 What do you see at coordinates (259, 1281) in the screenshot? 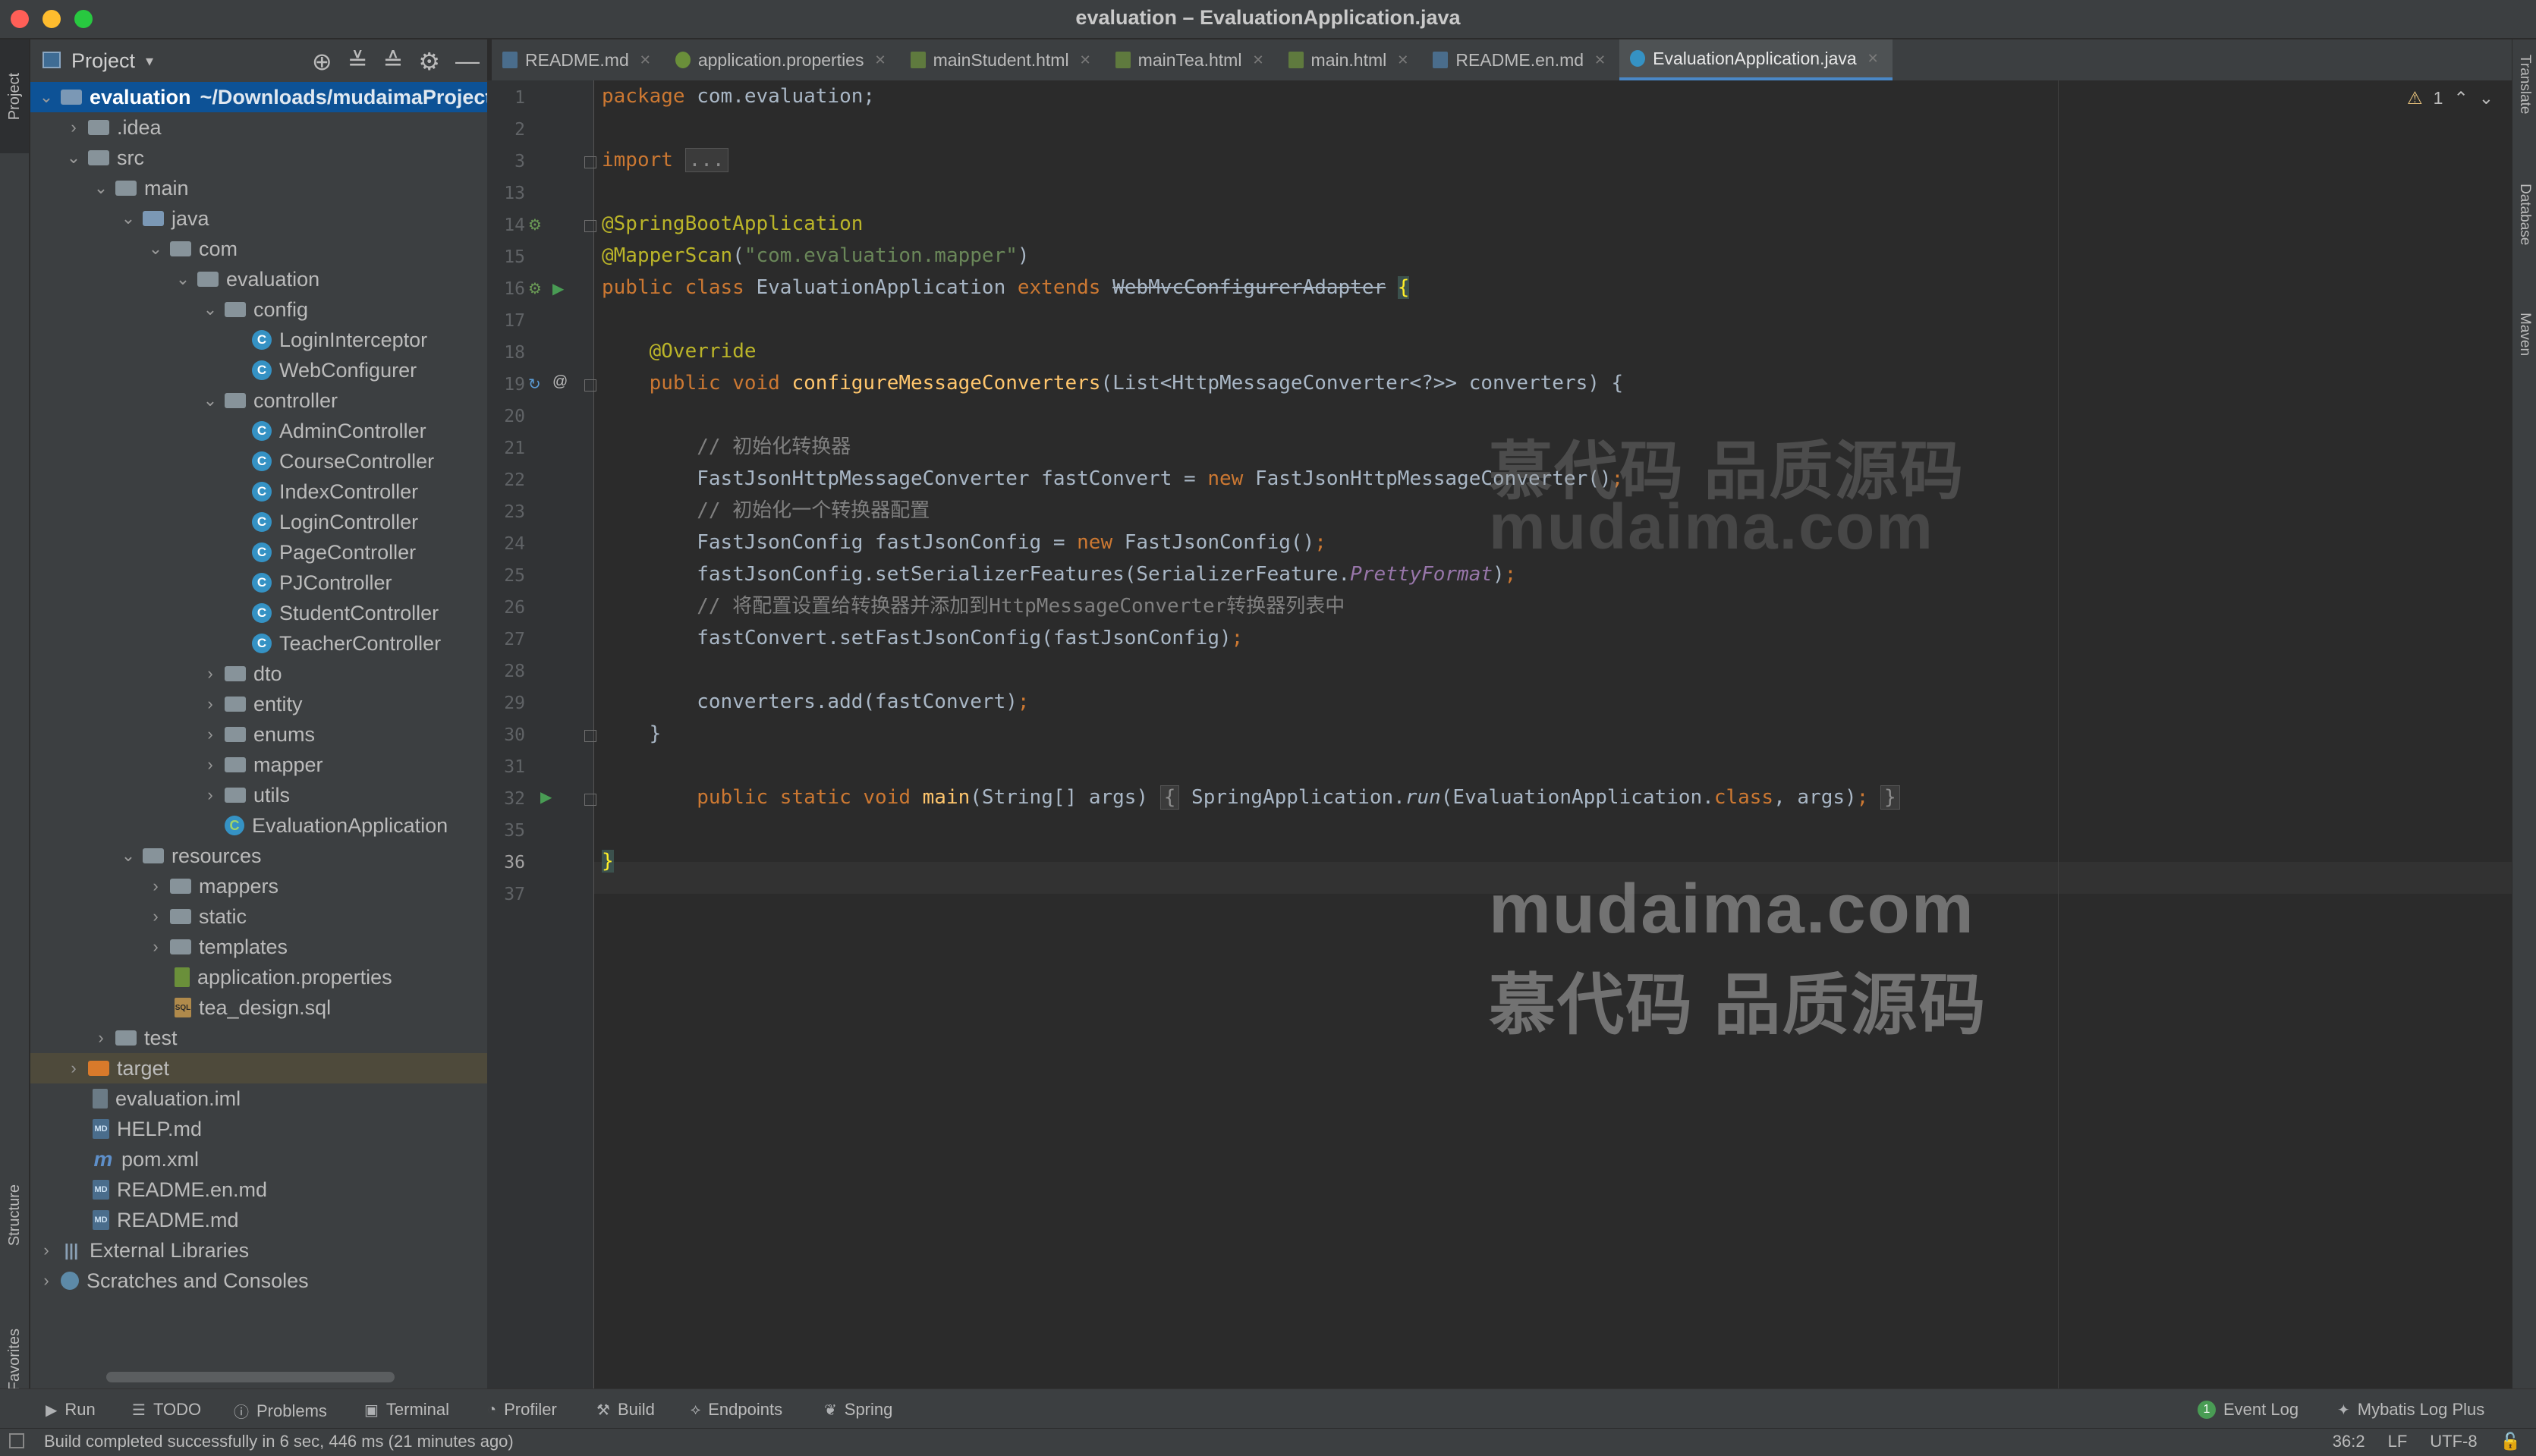
I see `tree-row-scratches: › Scratches and Consoles` at bounding box center [259, 1281].